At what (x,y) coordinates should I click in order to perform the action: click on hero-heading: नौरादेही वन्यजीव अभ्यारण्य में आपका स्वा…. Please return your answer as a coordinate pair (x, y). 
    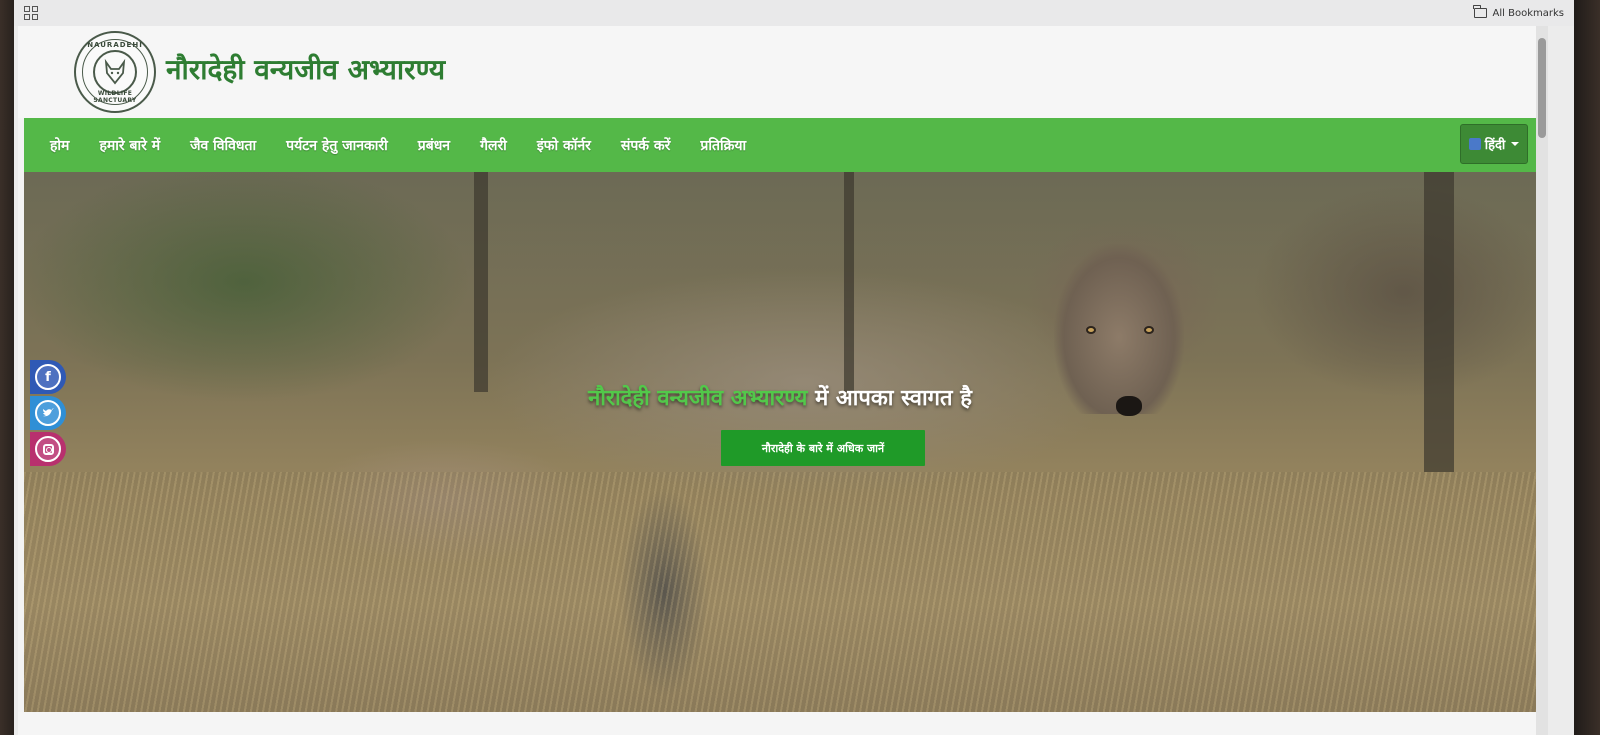
    Looking at the image, I should click on (780, 397).